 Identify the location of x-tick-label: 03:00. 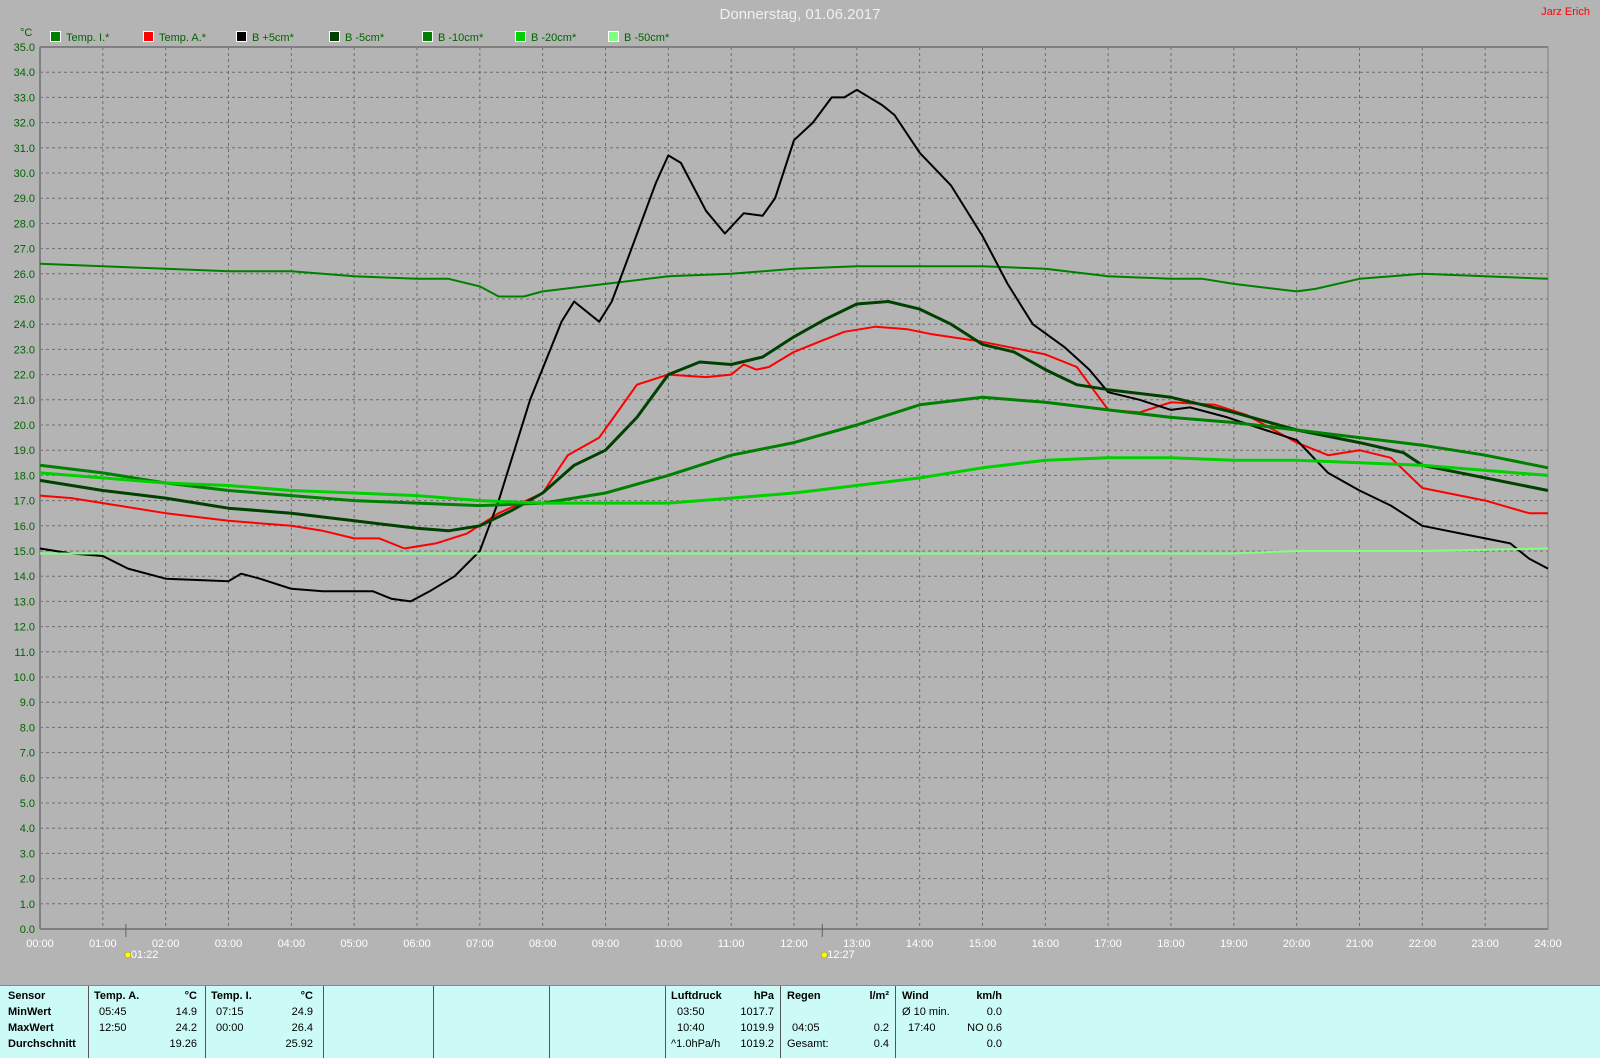
(229, 944).